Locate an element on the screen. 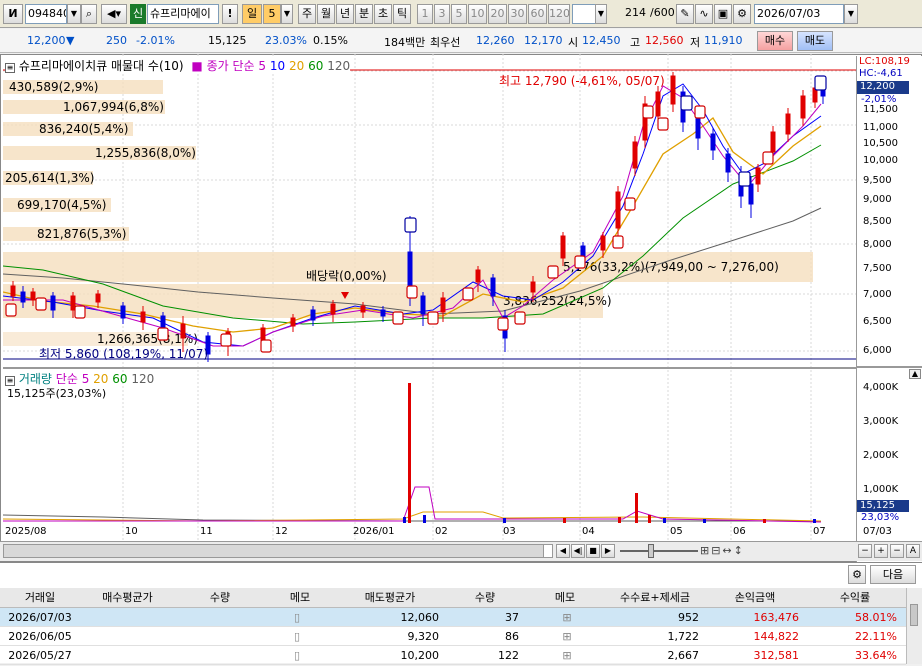  auto-scale-icon: A is located at coordinates (913, 551).